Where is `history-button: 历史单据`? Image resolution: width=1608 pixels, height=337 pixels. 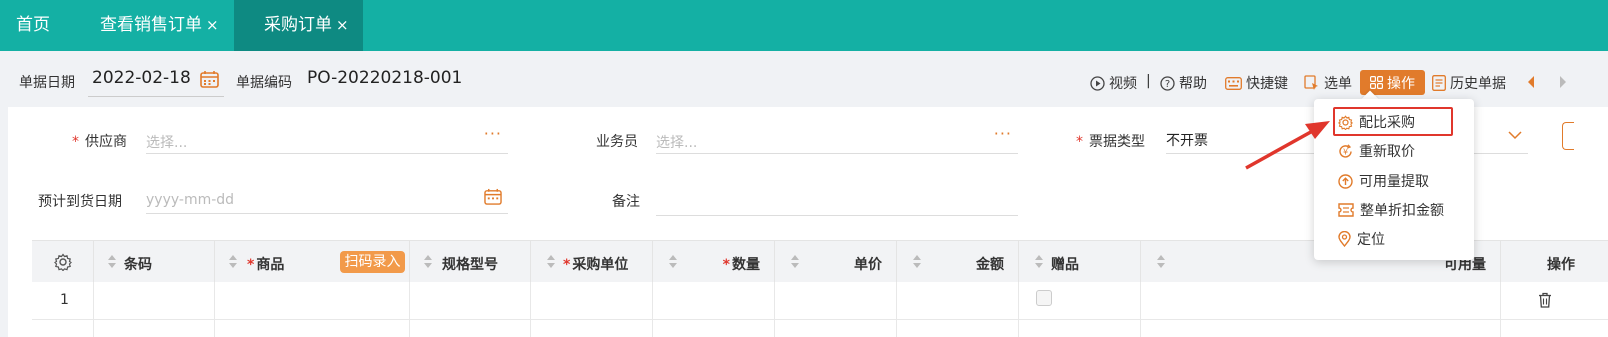 history-button: 历史单据 is located at coordinates (1469, 83).